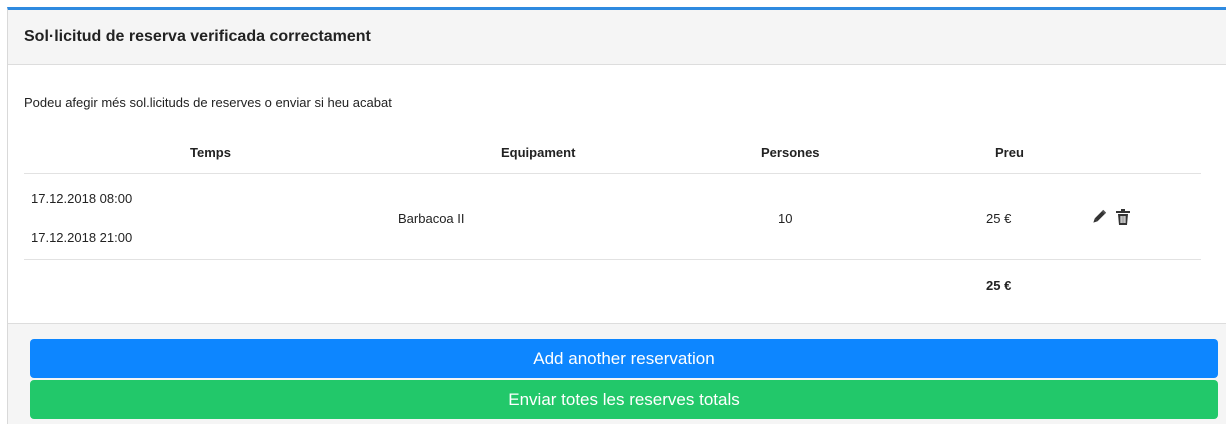 The height and width of the screenshot is (424, 1226). I want to click on trash-icon, so click(1123, 217).